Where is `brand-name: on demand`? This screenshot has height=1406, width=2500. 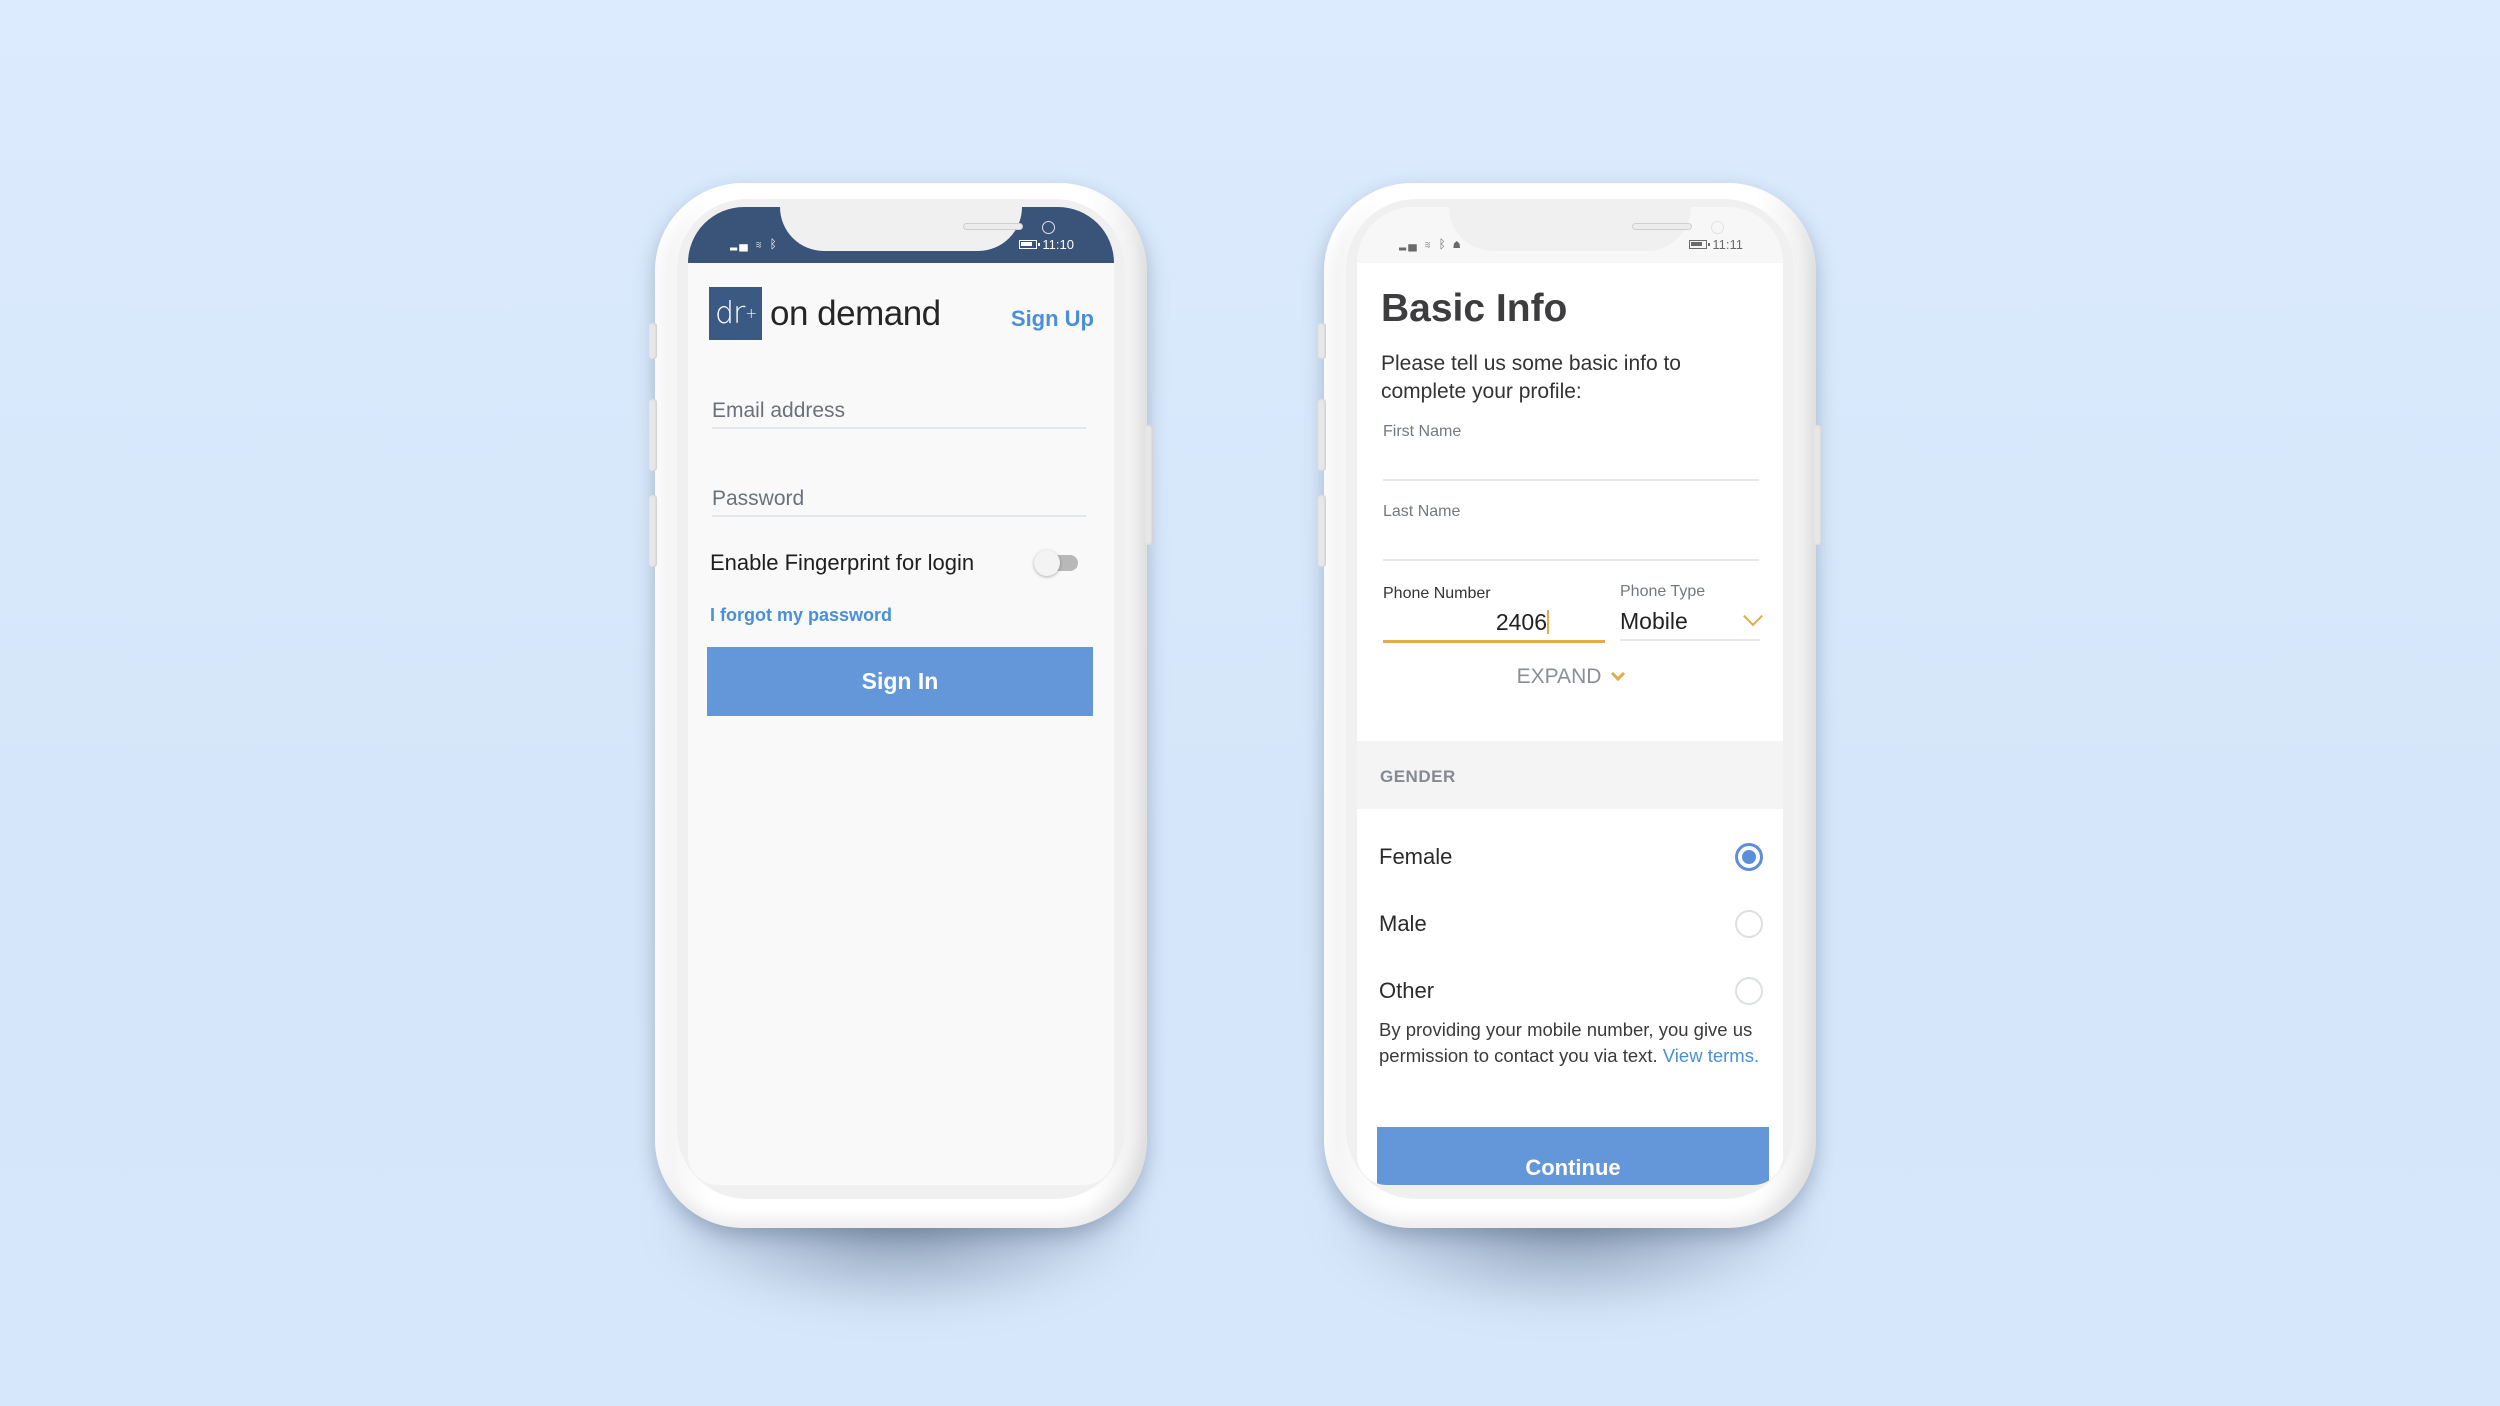 brand-name: on demand is located at coordinates (855, 313).